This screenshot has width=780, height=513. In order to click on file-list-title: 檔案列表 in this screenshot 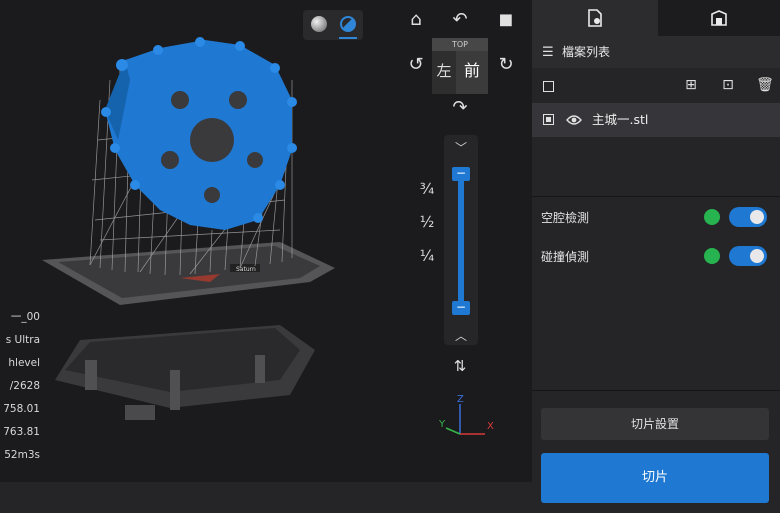, I will do `click(586, 52)`.